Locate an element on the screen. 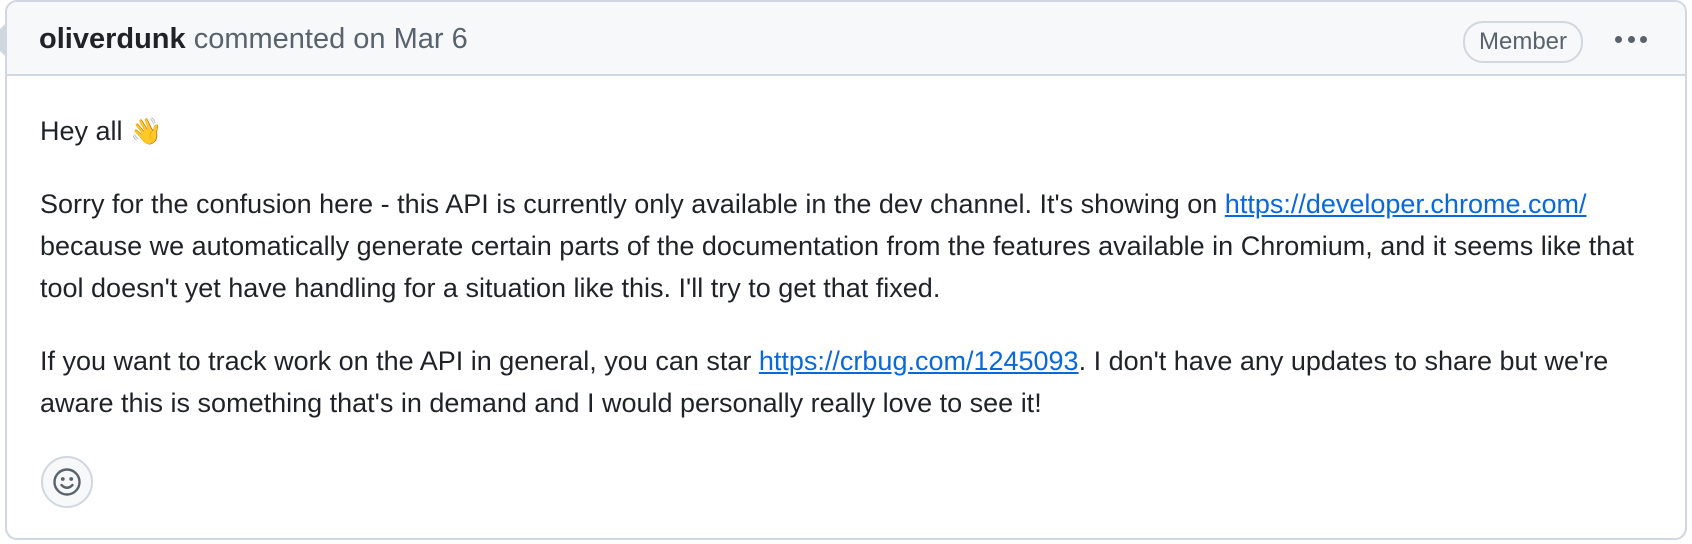  comment-options-button is located at coordinates (1631, 39).